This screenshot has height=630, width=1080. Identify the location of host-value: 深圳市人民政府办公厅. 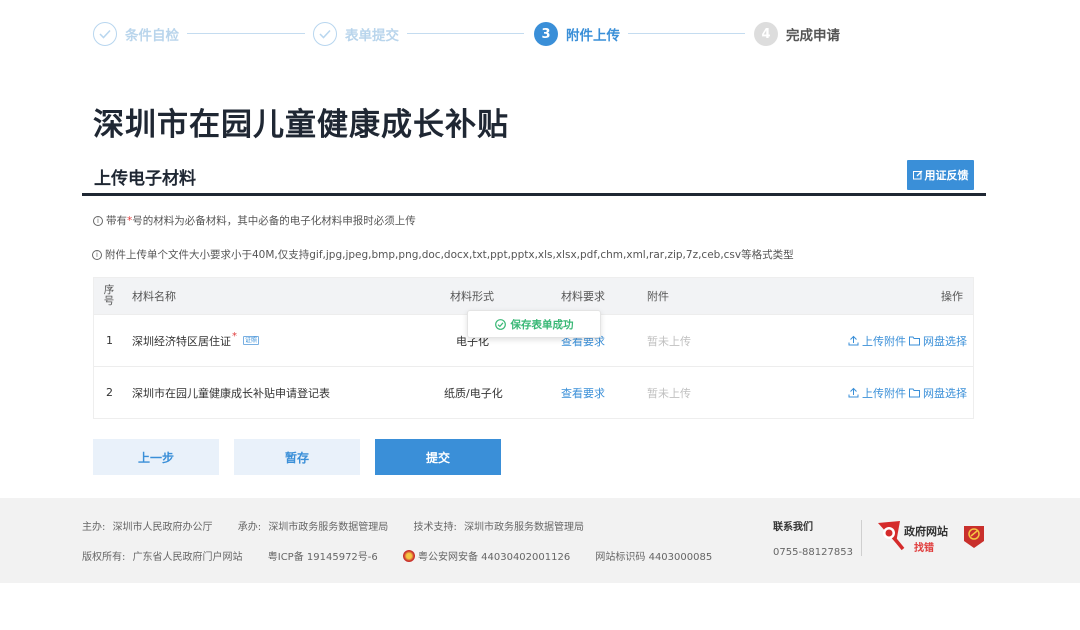
(163, 527).